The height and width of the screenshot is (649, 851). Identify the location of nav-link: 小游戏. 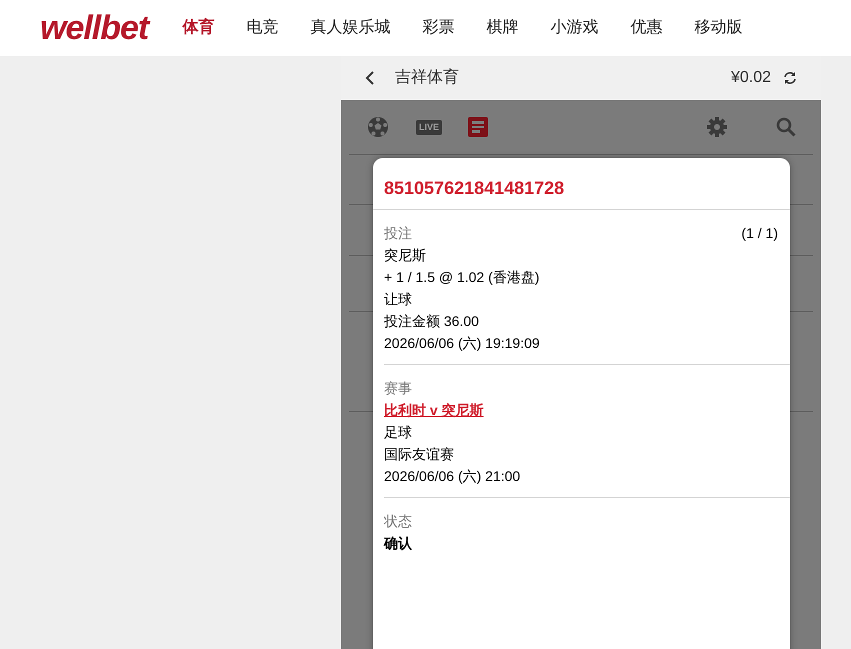
(574, 28).